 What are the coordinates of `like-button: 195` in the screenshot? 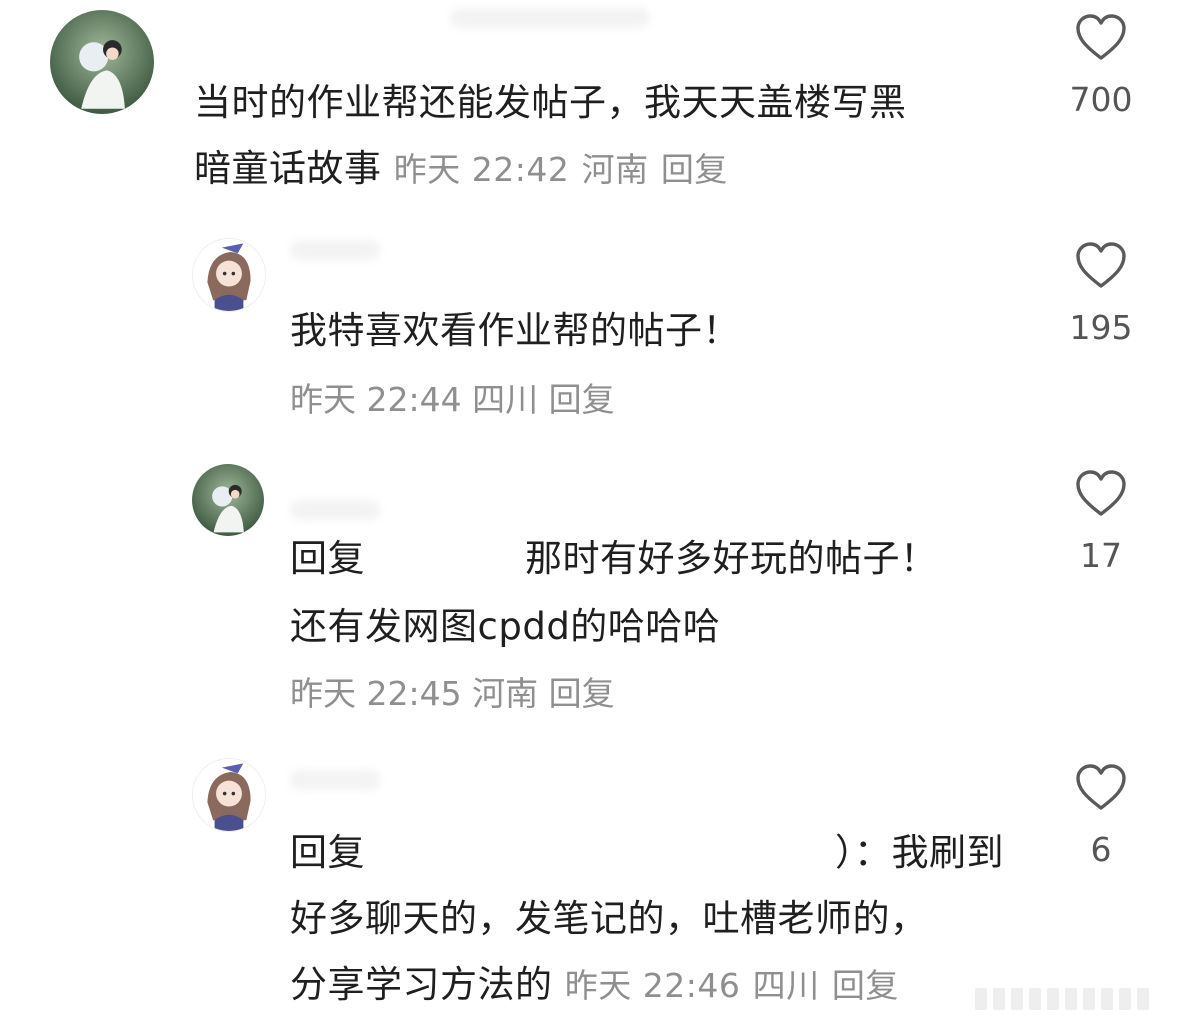 It's located at (1101, 294).